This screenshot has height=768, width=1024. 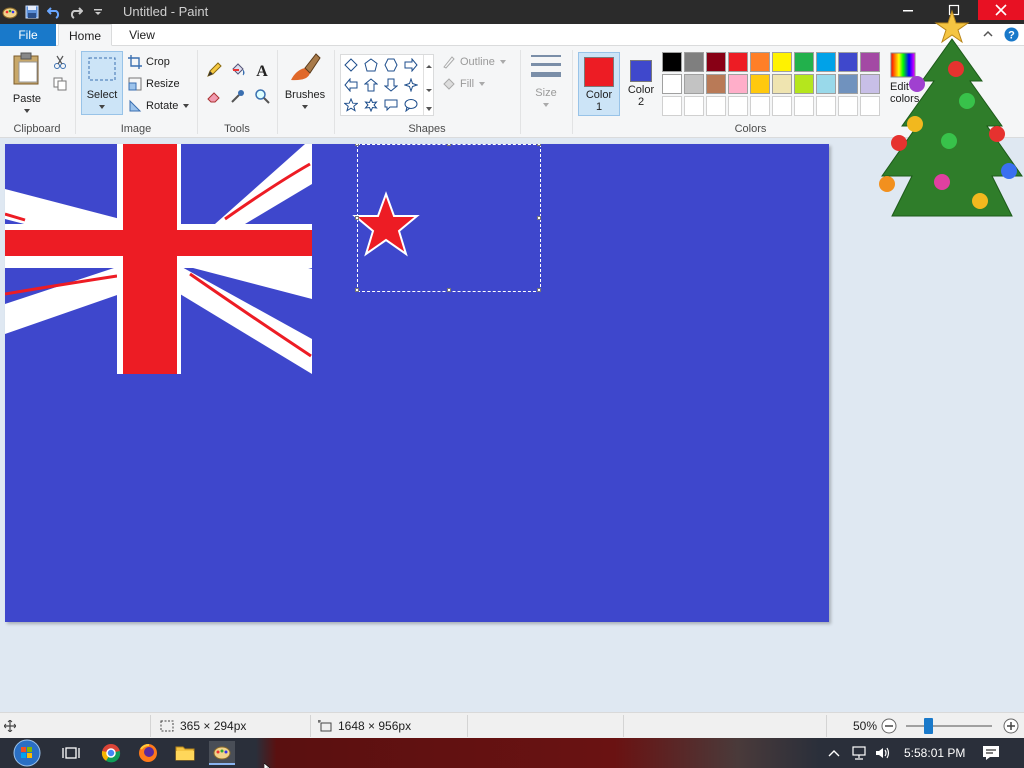 I want to click on shape-six-point-star-icon, so click(x=371, y=105).